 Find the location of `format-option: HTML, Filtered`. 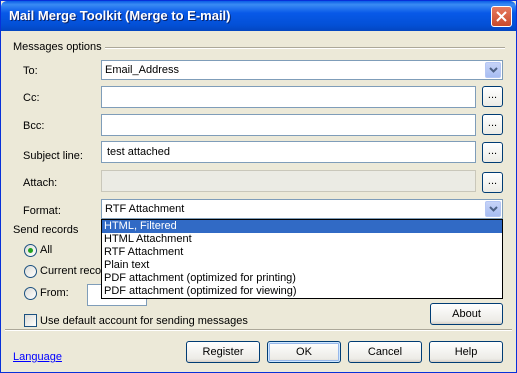

format-option: HTML, Filtered is located at coordinates (302, 226).